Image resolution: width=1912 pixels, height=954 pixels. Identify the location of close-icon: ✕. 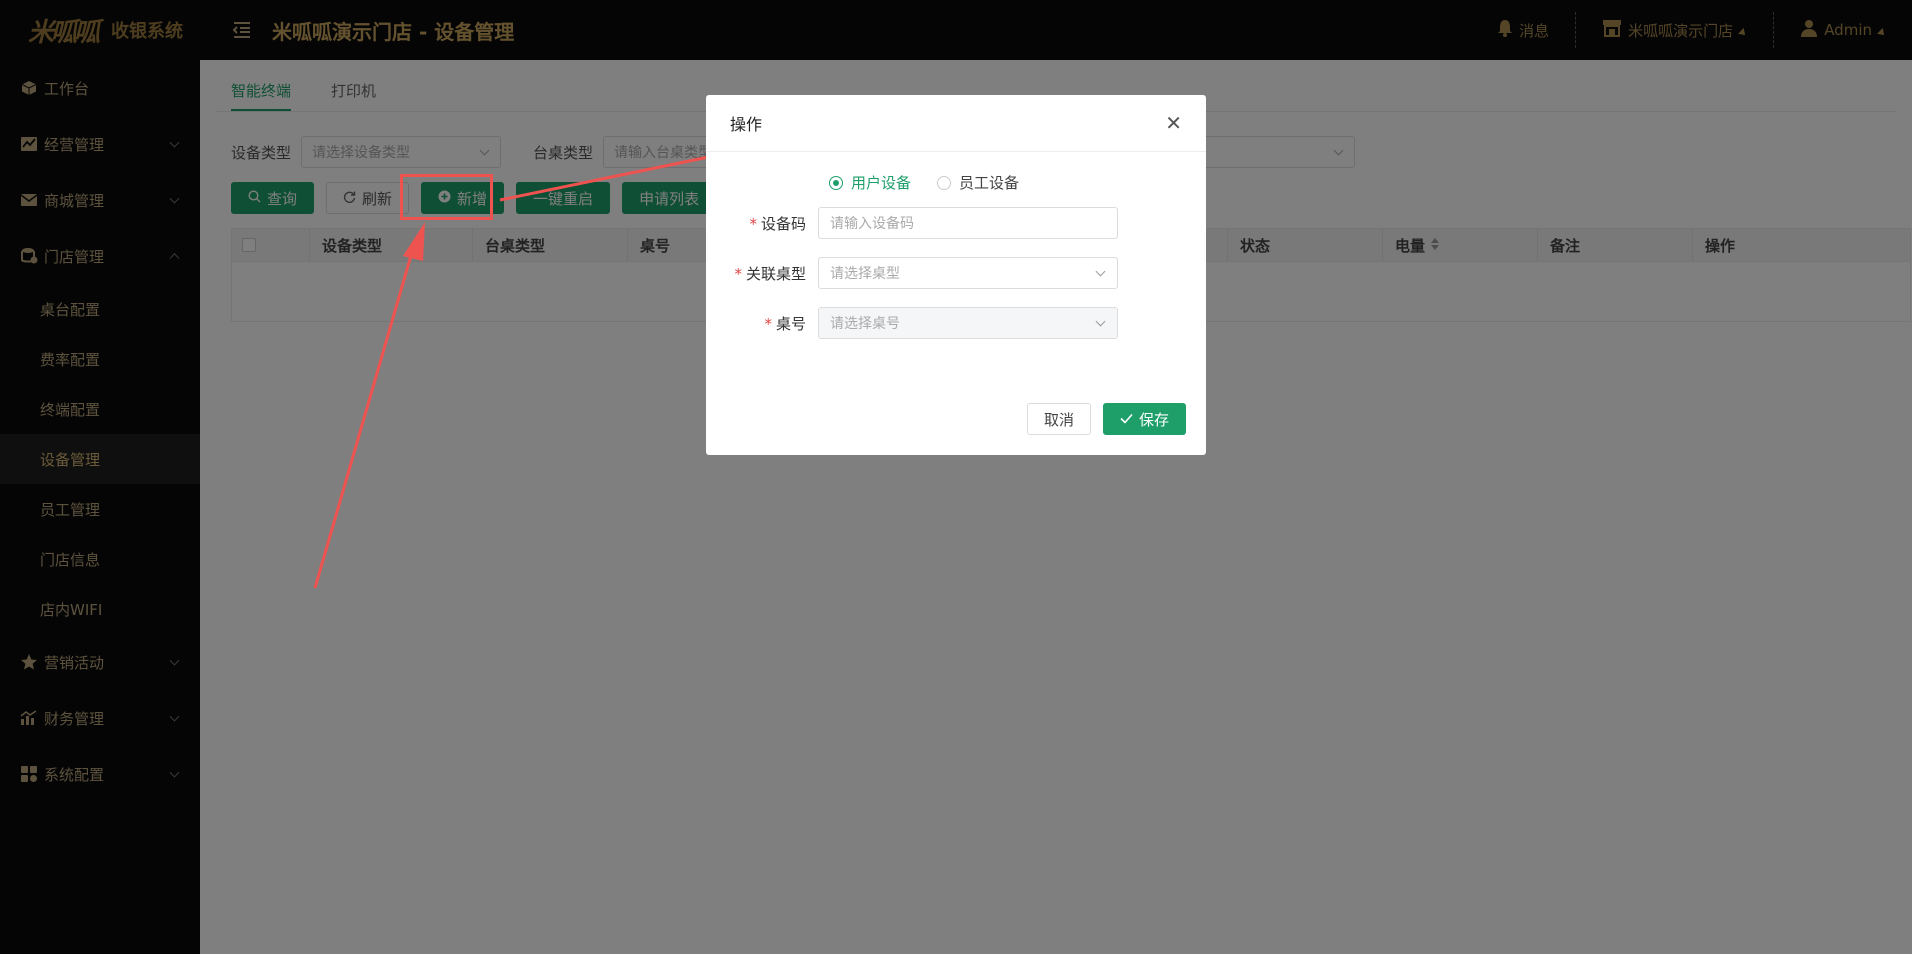
(1173, 123).